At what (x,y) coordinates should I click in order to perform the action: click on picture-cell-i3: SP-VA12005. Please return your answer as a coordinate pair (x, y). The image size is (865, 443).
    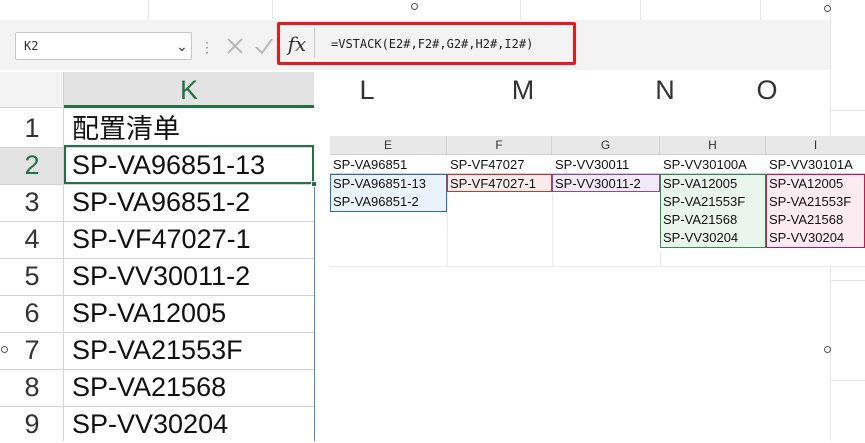
    Looking at the image, I should click on (806, 183).